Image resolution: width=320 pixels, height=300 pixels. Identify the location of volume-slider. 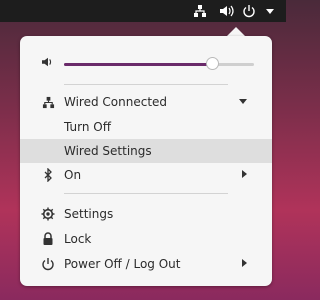
(159, 63).